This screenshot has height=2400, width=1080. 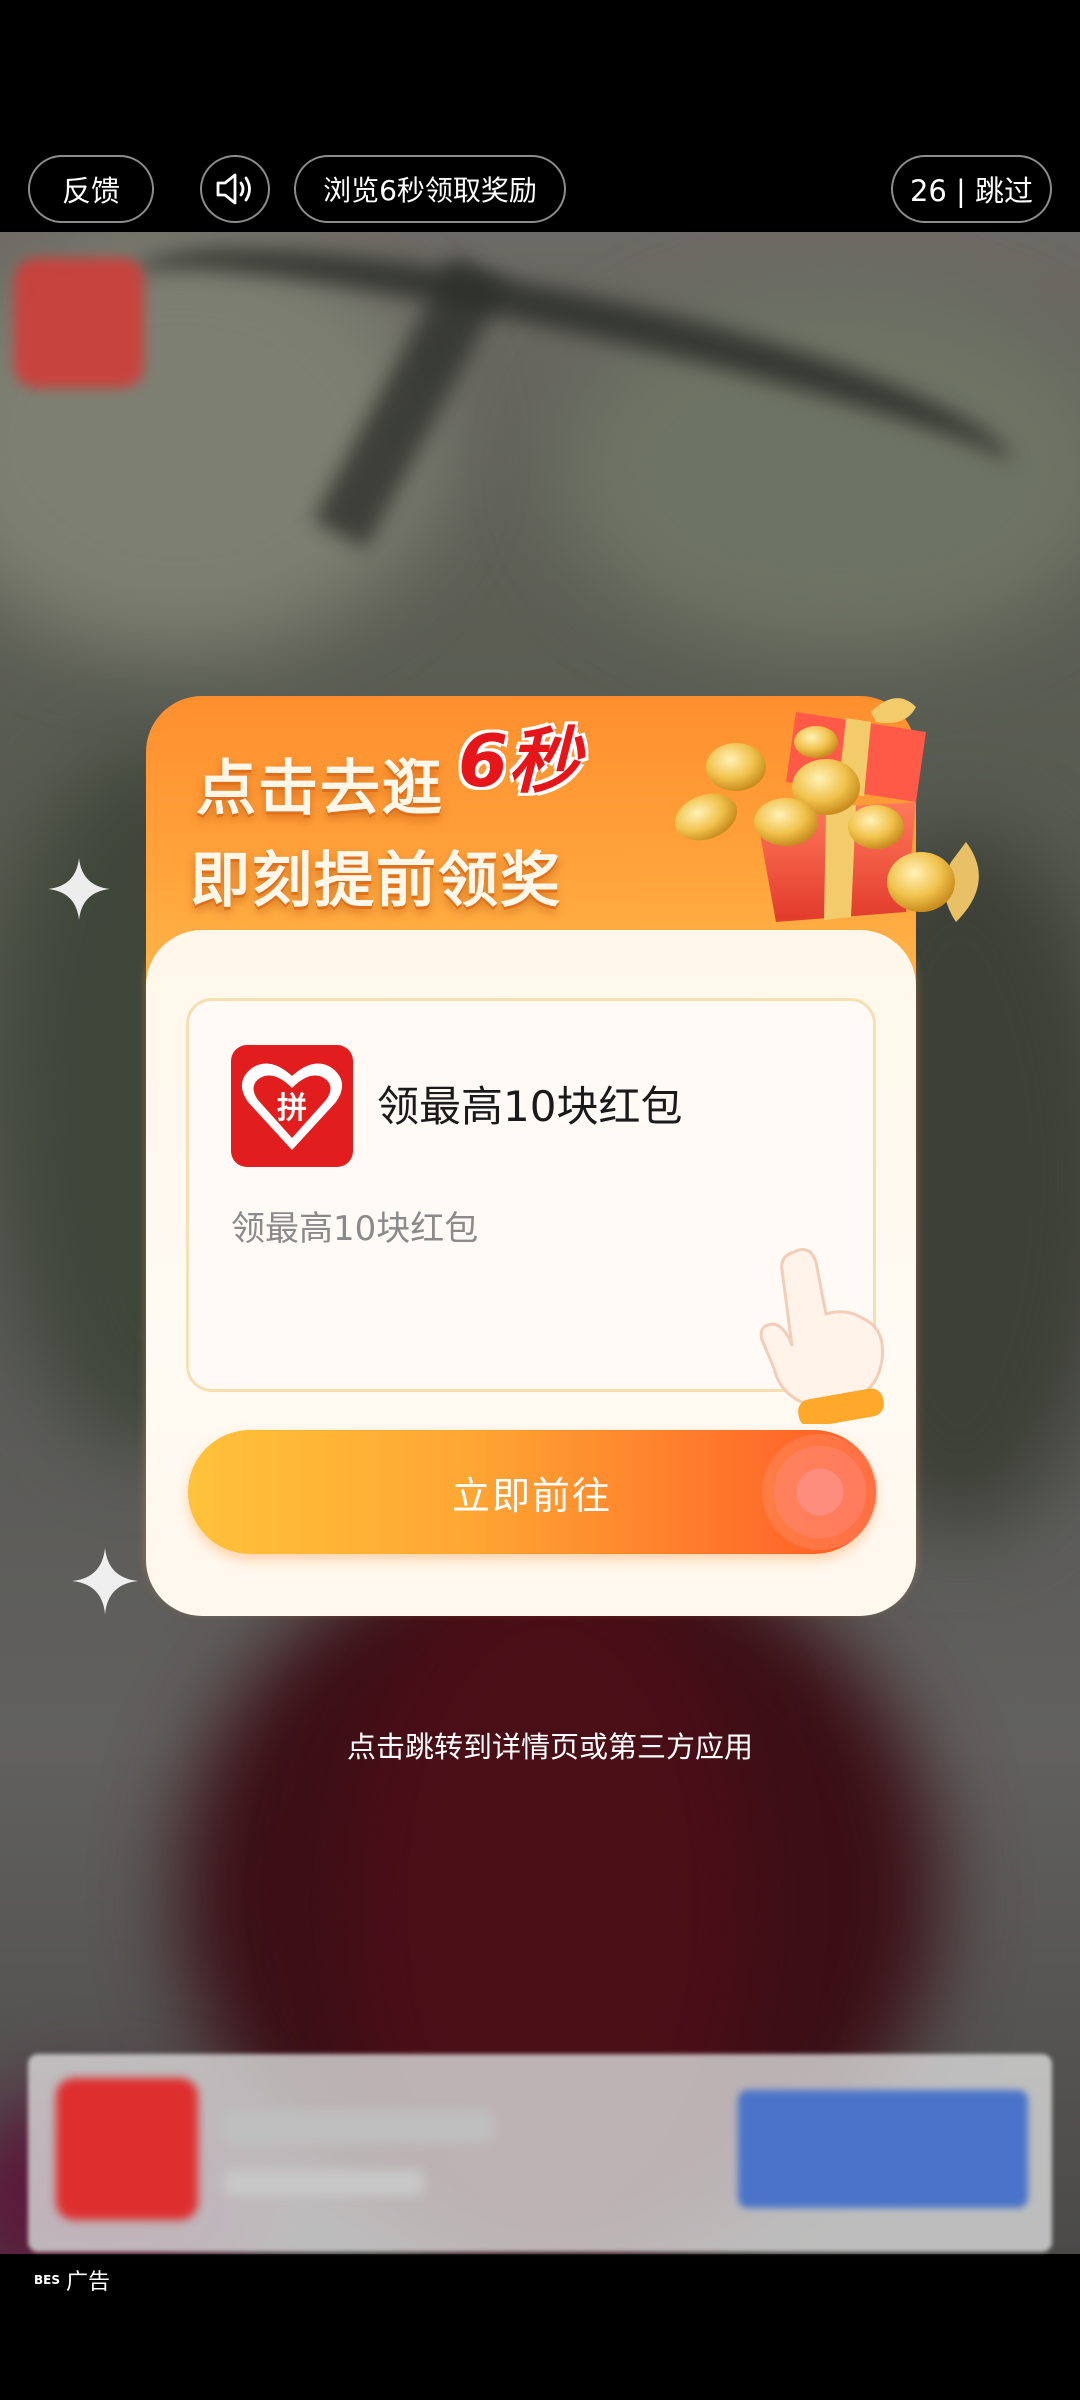 I want to click on app-title: 领最高10块红包, so click(x=530, y=1106).